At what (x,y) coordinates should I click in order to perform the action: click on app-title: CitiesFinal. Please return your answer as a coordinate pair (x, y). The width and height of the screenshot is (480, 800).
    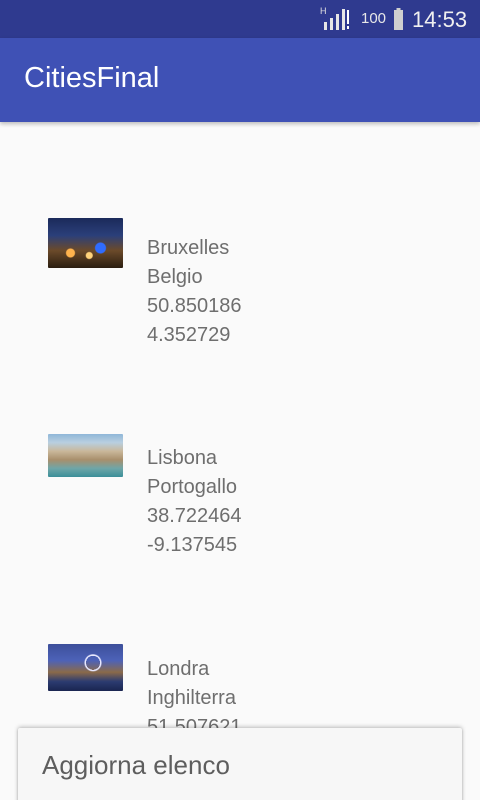
    Looking at the image, I should click on (92, 78).